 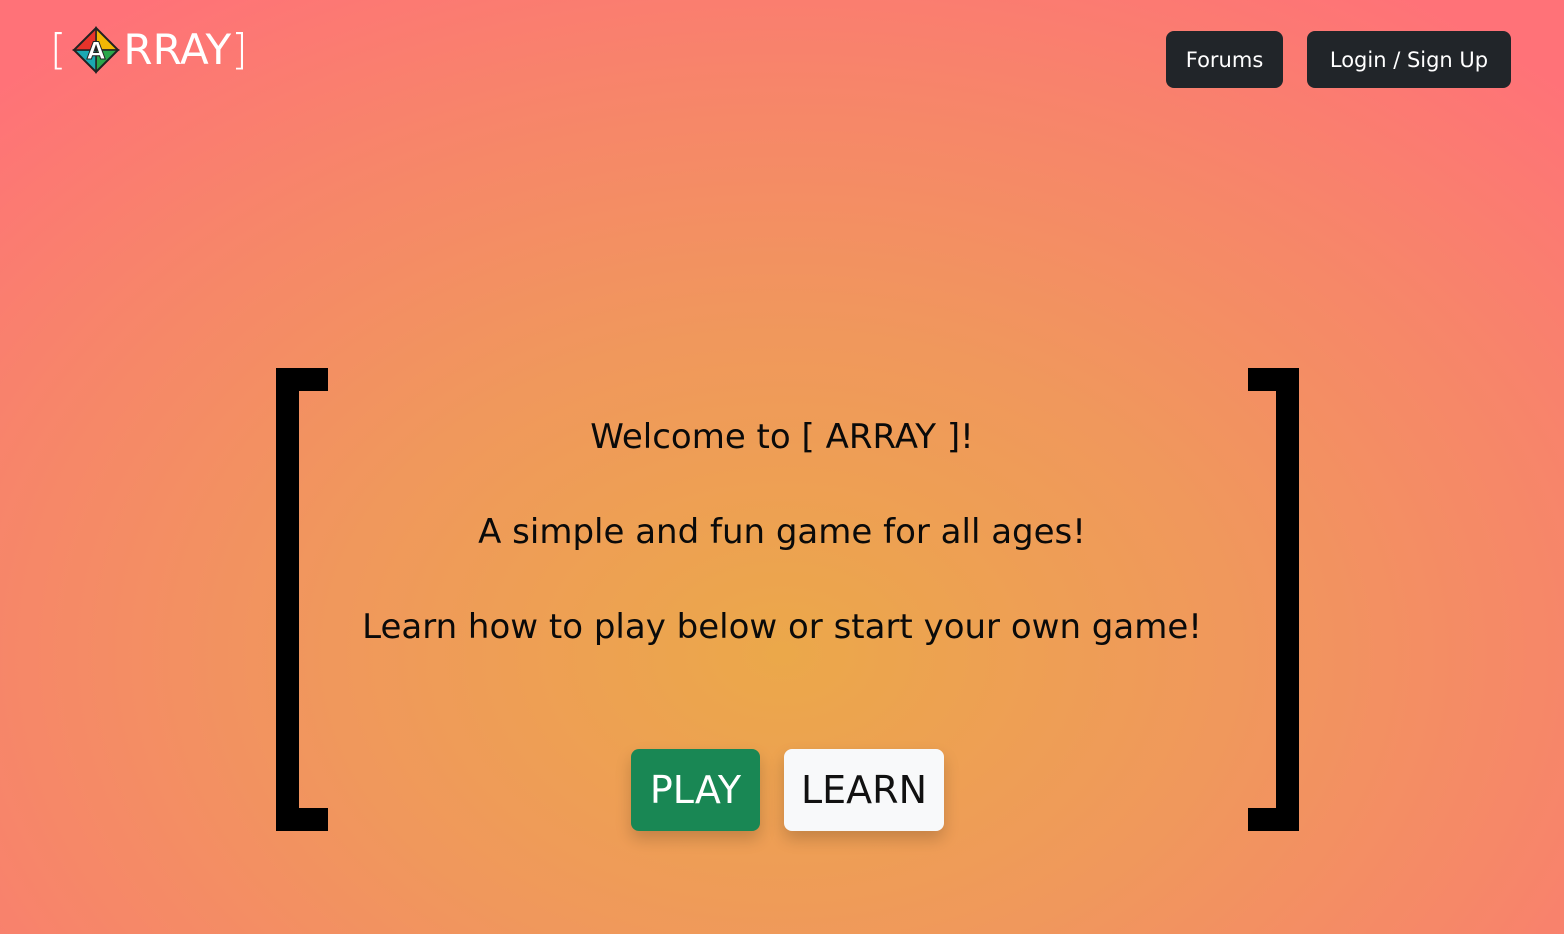 I want to click on learn-button: LEARN, so click(x=864, y=790).